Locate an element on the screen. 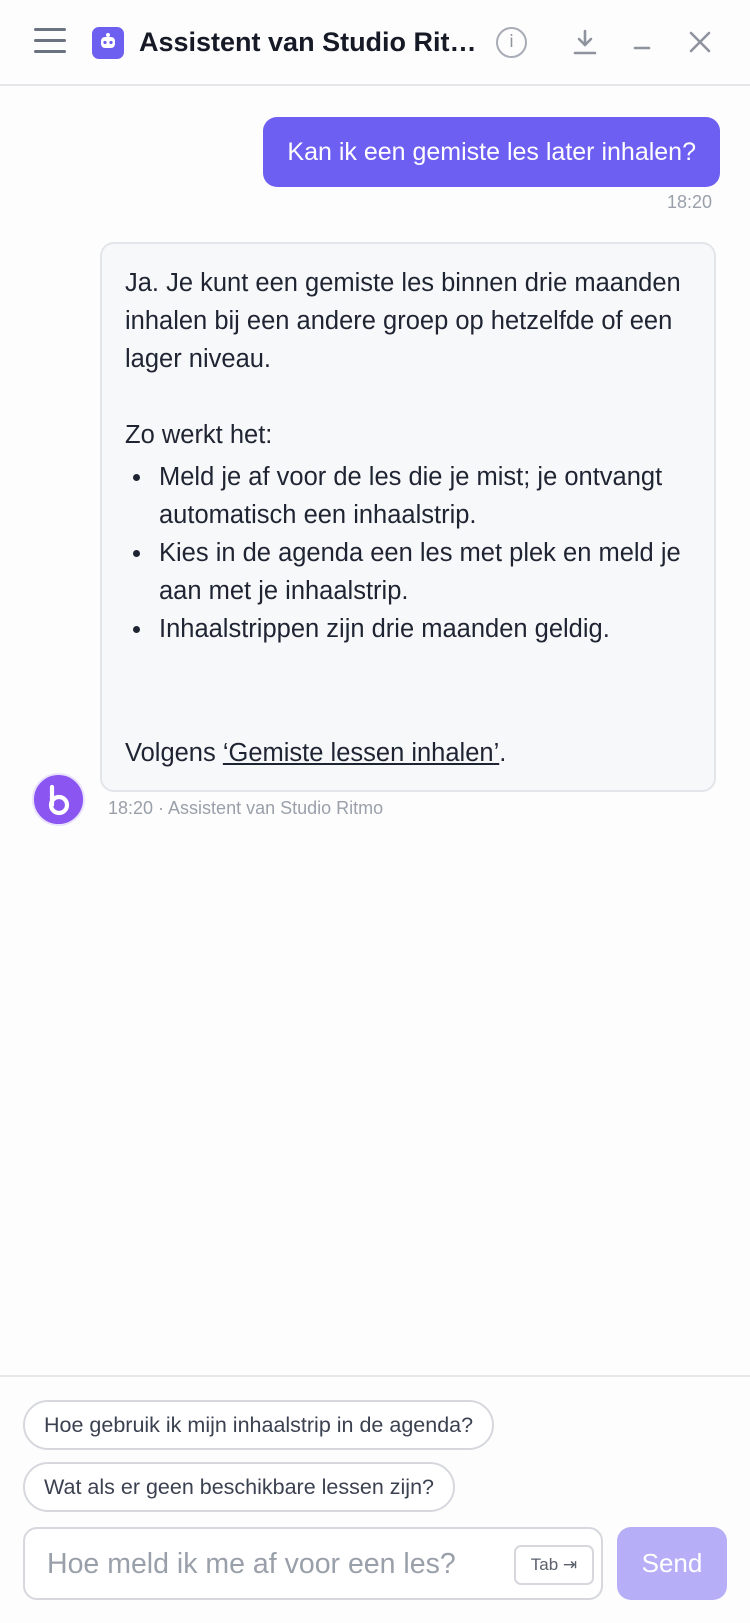 This screenshot has height=1623, width=750. bot-icon is located at coordinates (108, 43).